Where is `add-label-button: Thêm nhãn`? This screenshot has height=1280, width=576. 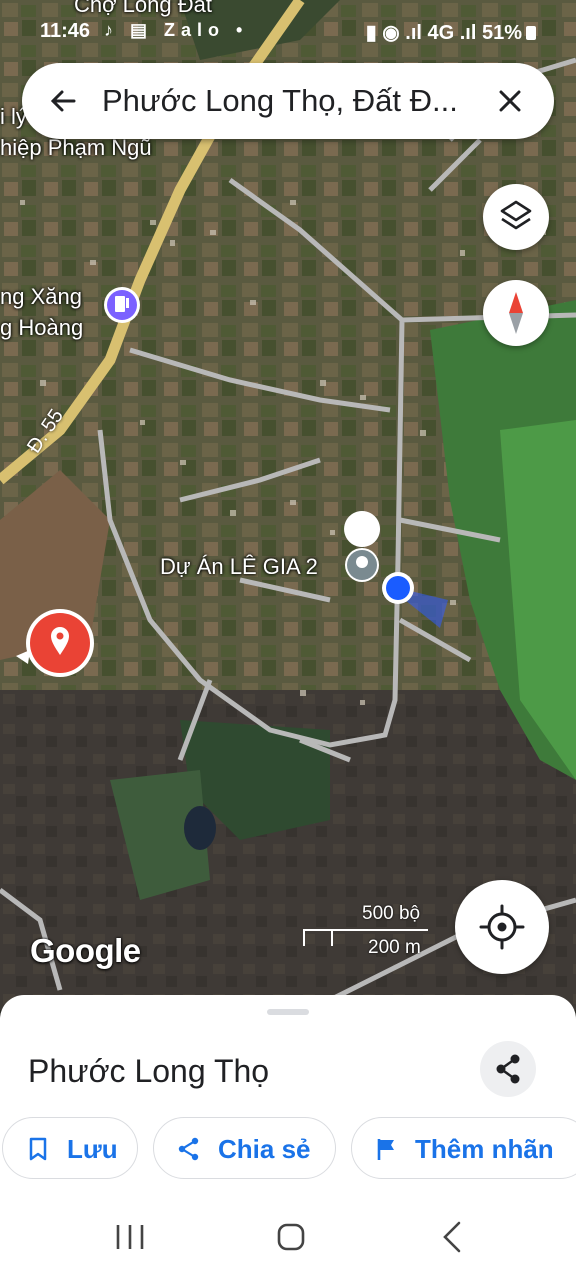
add-label-button: Thêm nhãn is located at coordinates (463, 1148).